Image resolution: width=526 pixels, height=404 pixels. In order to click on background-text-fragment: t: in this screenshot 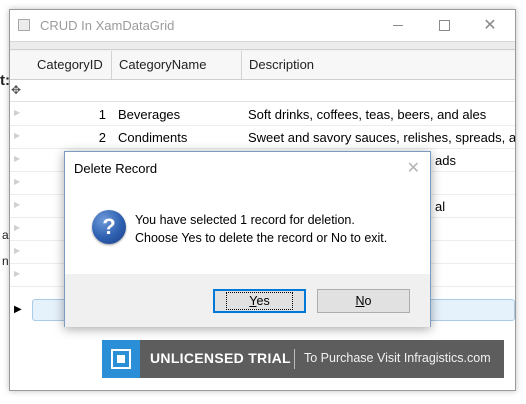, I will do `click(5, 80)`.